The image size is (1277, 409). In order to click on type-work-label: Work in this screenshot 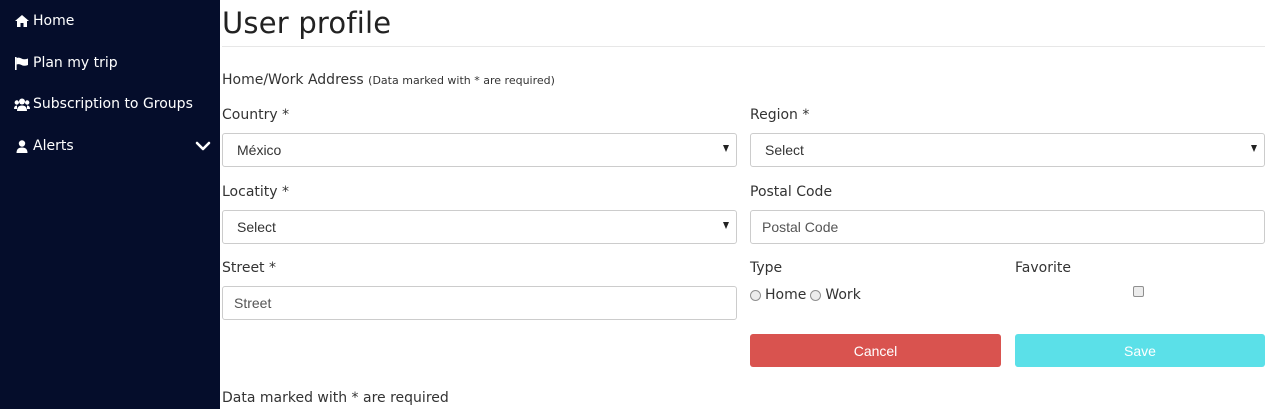, I will do `click(842, 295)`.